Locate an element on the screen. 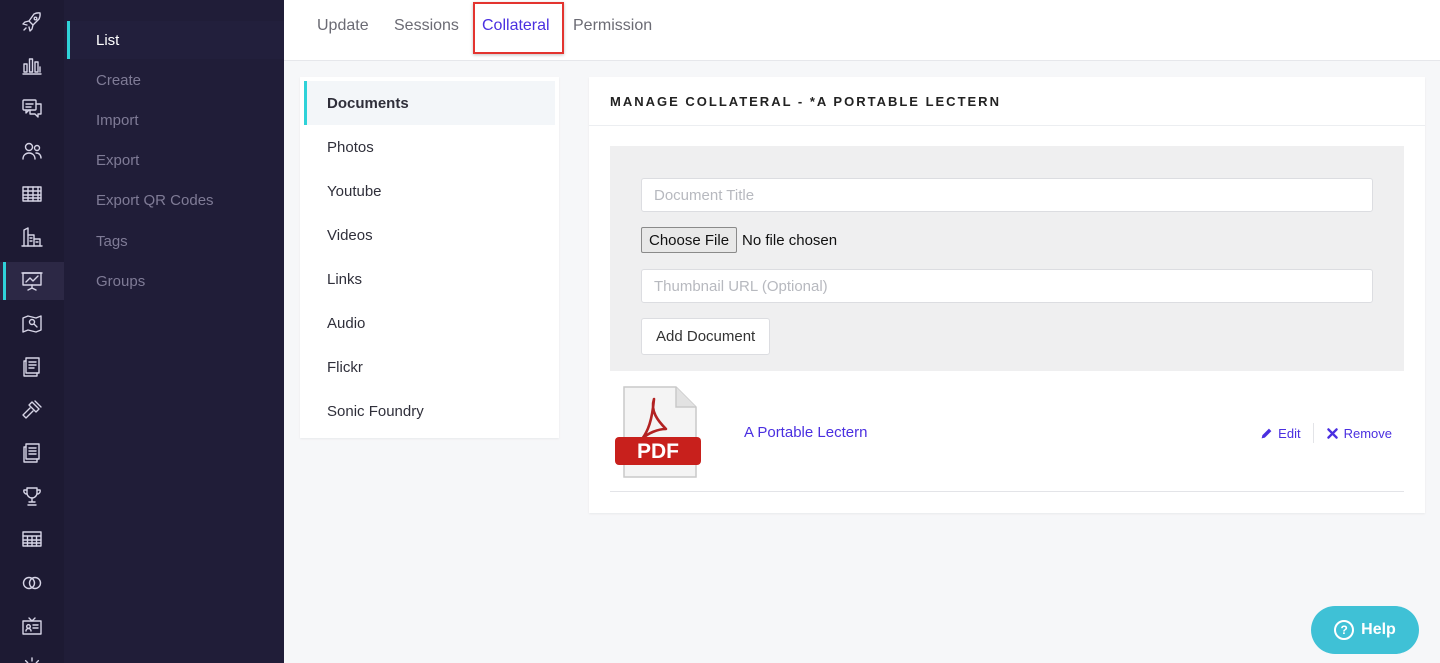 Image resolution: width=1440 pixels, height=663 pixels. rail-item-documents is located at coordinates (32, 367).